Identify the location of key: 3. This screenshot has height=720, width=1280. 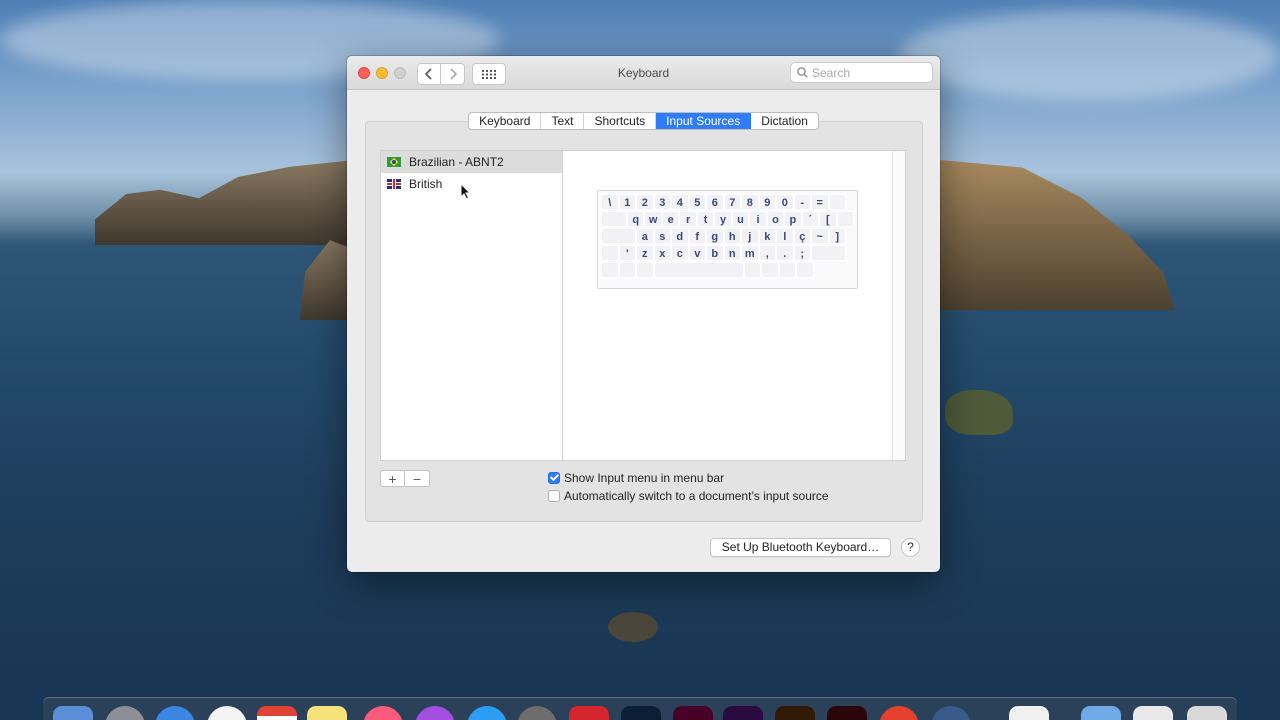
(662, 202).